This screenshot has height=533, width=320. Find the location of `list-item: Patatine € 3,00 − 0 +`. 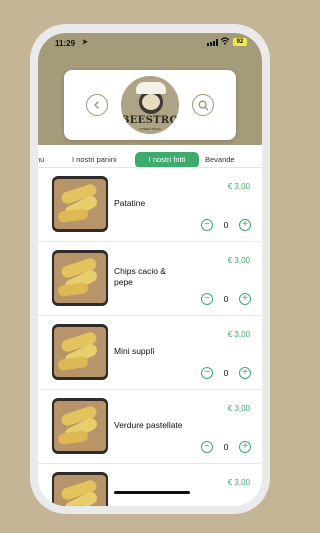

list-item: Patatine € 3,00 − 0 + is located at coordinates (150, 205).